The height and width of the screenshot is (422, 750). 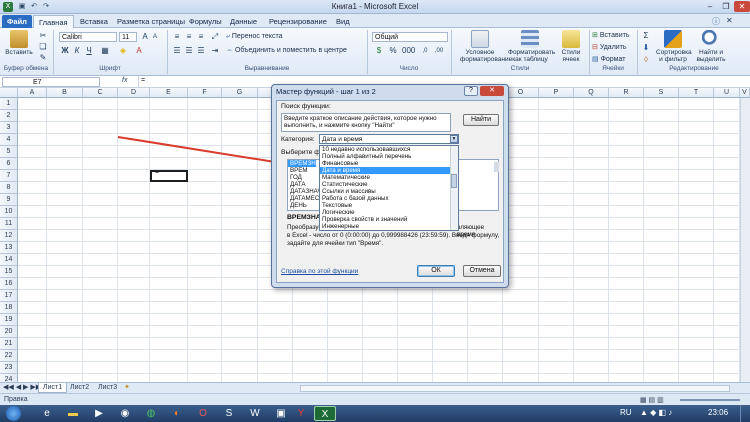 I want to click on function-item: ВРЕМЗНАЧ, so click(x=306, y=163).